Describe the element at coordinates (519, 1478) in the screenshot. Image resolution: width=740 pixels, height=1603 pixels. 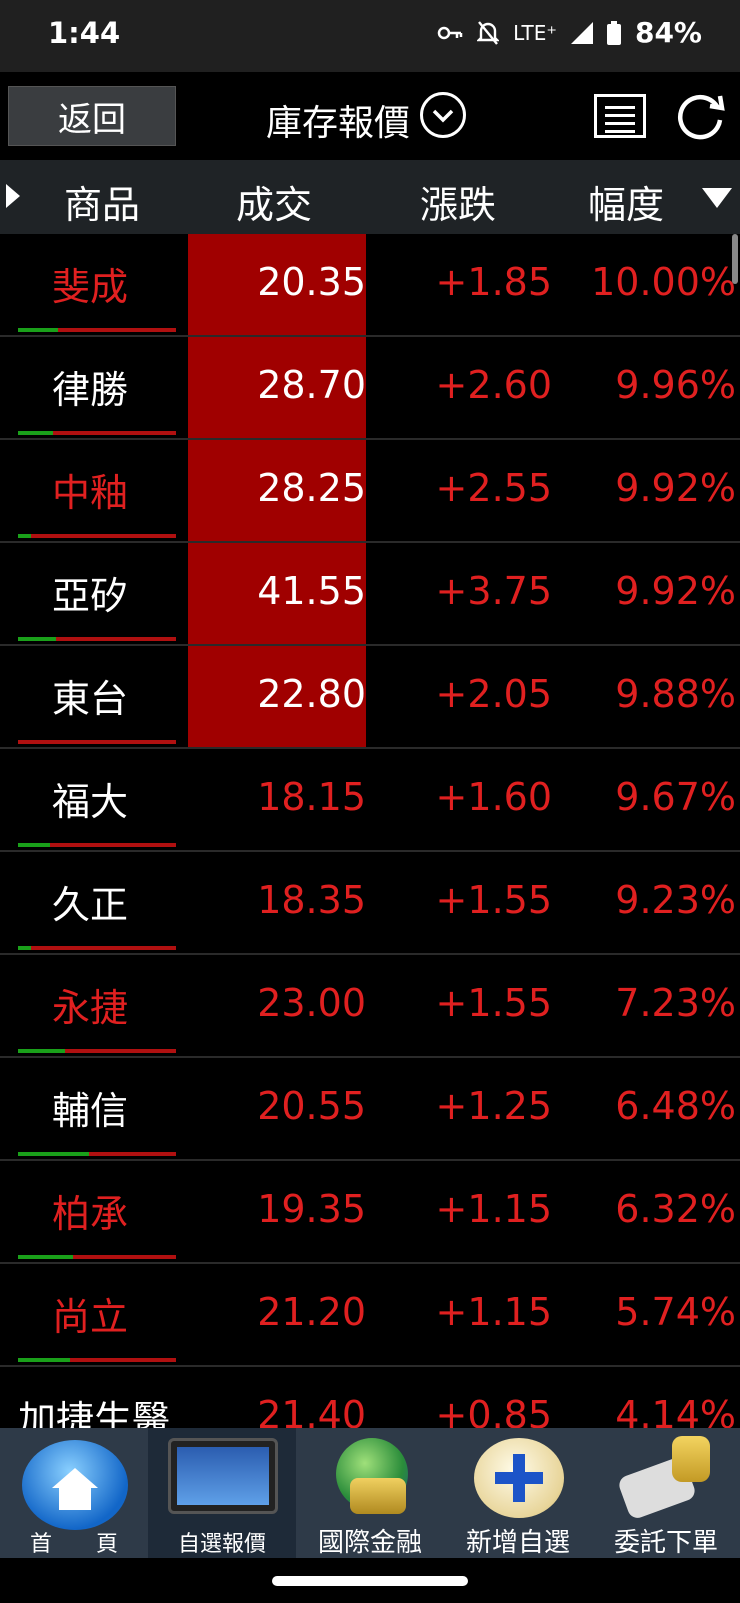
I see `plus-icon` at that location.